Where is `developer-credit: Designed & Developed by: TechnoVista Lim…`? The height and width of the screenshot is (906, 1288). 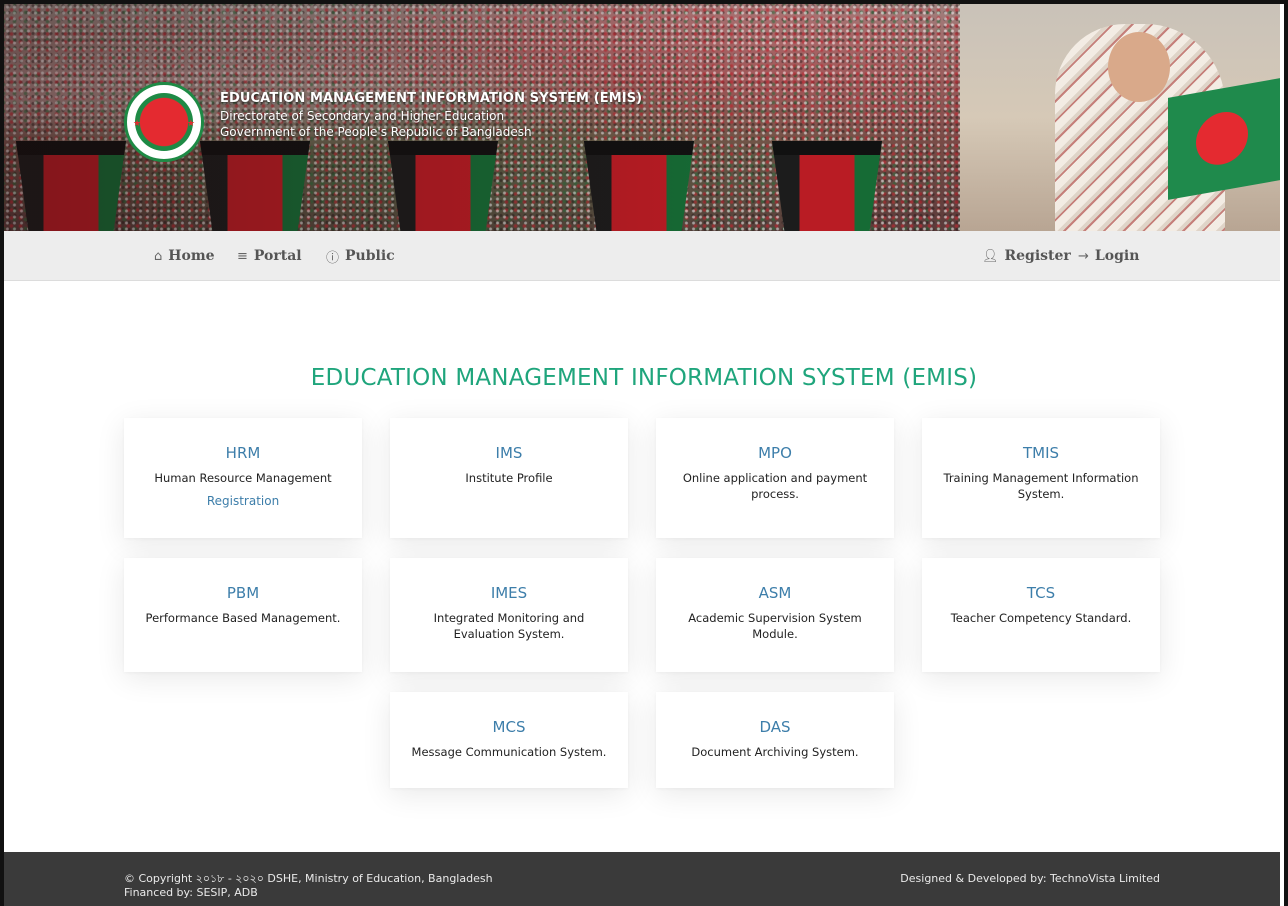 developer-credit: Designed & Developed by: TechnoVista Lim… is located at coordinates (1030, 878).